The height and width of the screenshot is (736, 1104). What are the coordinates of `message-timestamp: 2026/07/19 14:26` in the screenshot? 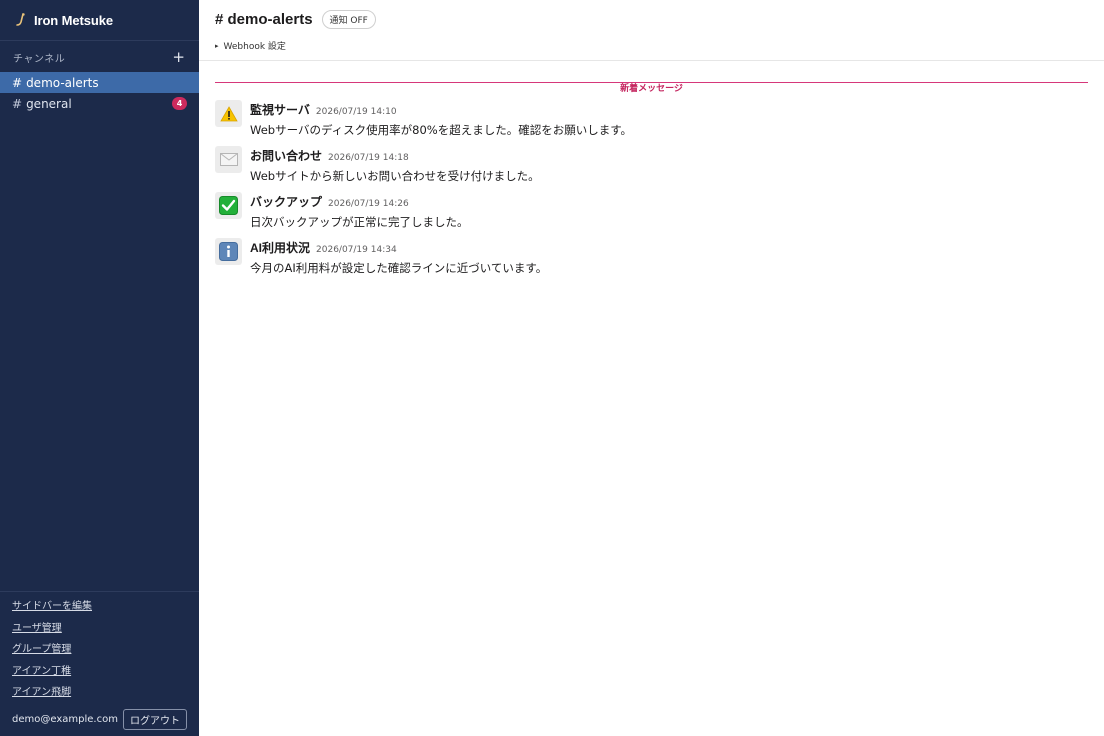 It's located at (368, 204).